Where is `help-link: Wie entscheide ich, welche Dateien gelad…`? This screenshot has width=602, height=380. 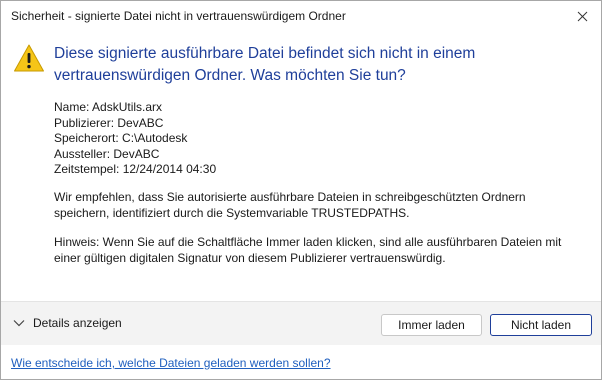
help-link: Wie entscheide ich, welche Dateien gelad… is located at coordinates (171, 363).